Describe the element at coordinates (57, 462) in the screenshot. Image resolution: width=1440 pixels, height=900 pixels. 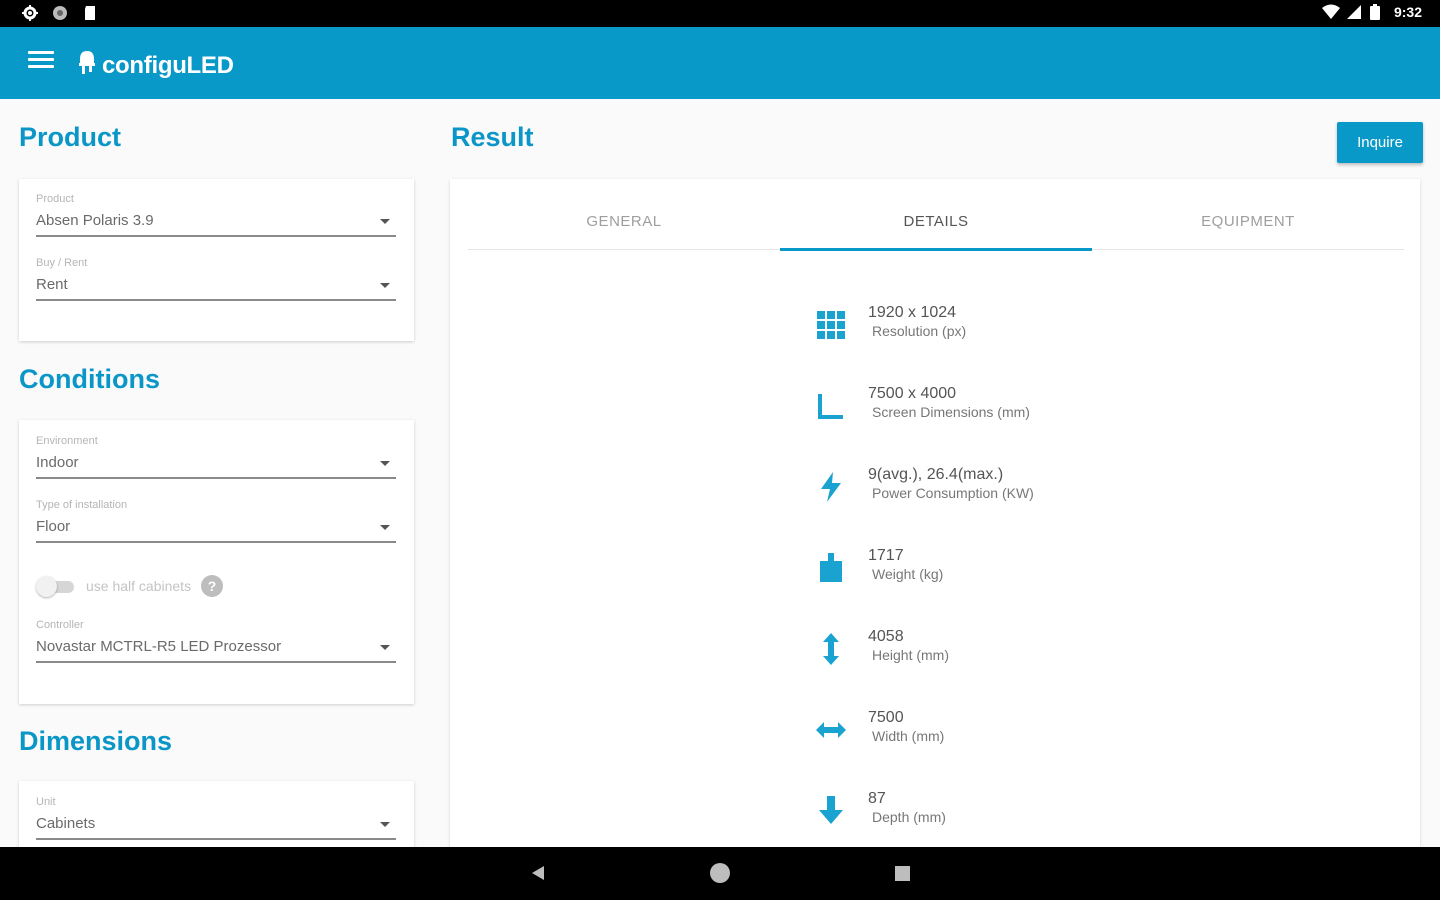
I see `environment-select-value: Indoor` at that location.